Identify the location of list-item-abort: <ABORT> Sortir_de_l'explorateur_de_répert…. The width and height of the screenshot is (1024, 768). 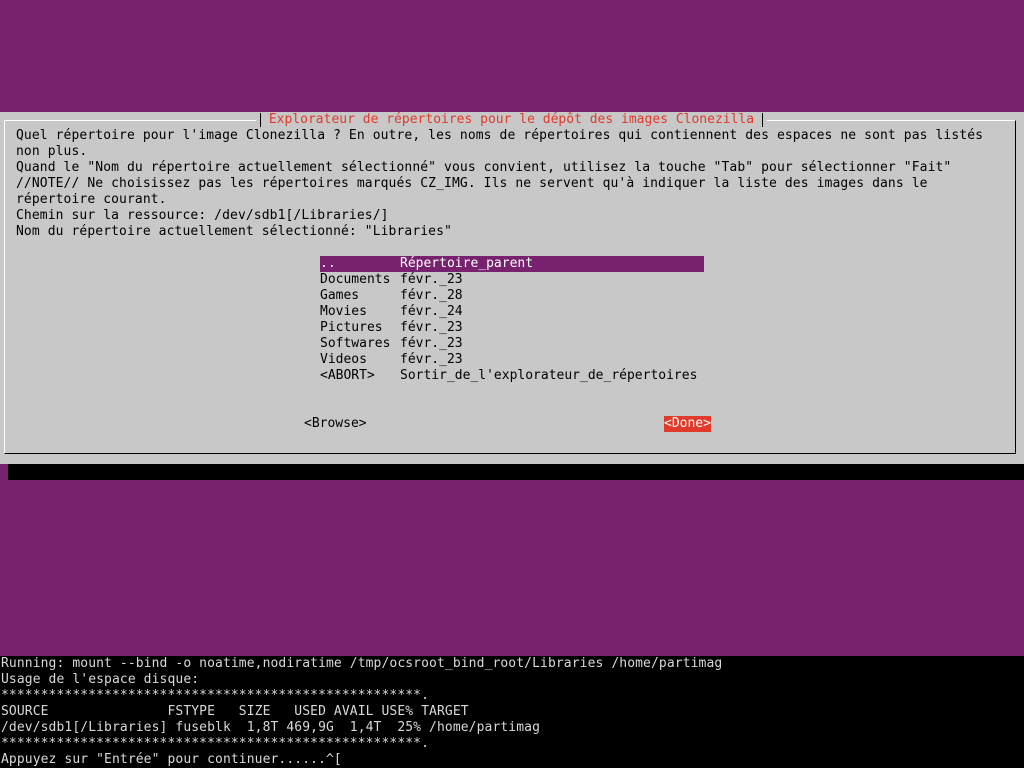
(512, 376).